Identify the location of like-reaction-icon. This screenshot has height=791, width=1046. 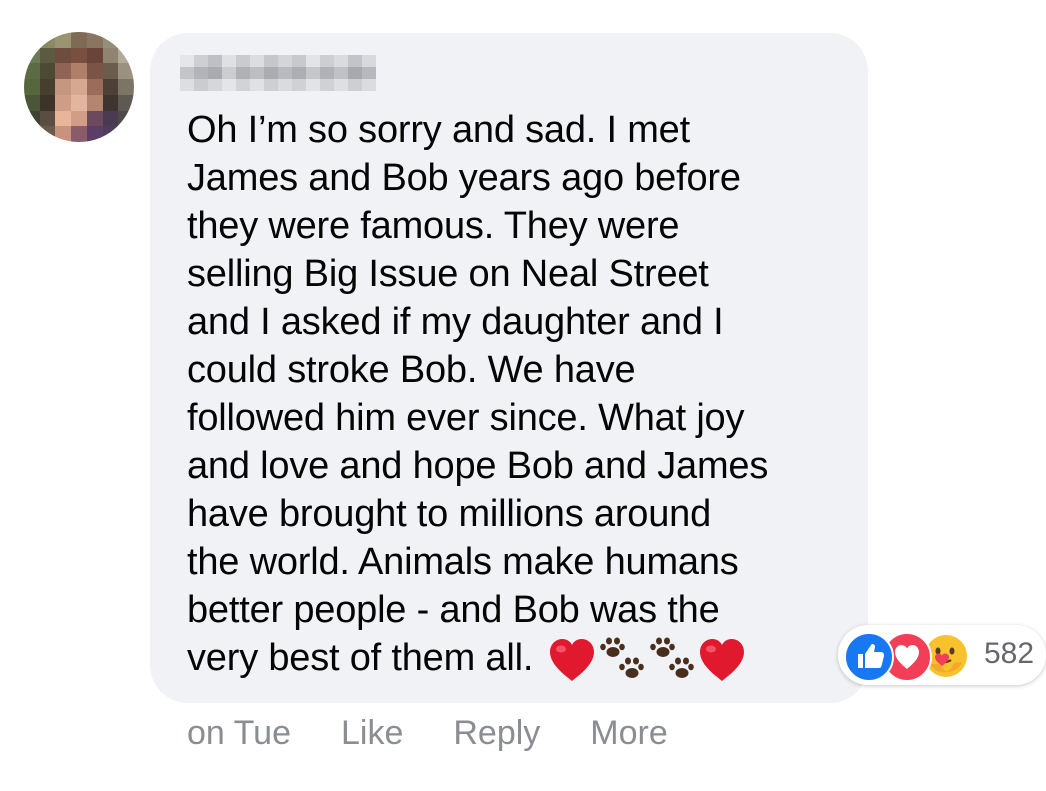
(869, 657).